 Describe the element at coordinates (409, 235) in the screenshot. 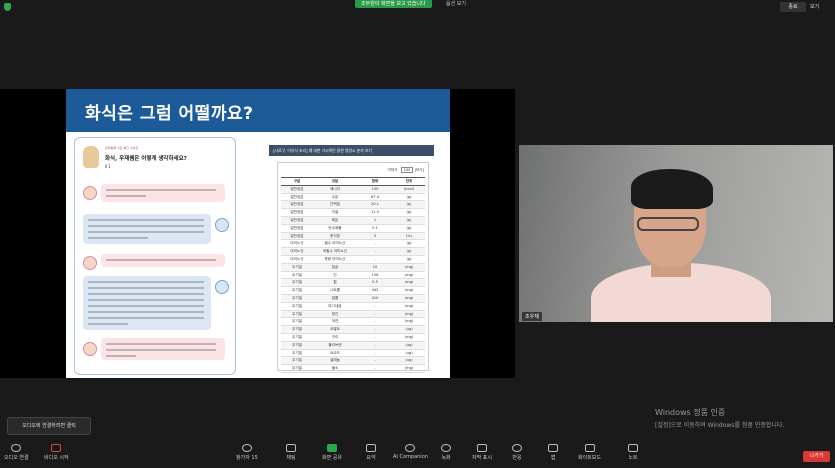

I see `table-cell: (%)` at that location.